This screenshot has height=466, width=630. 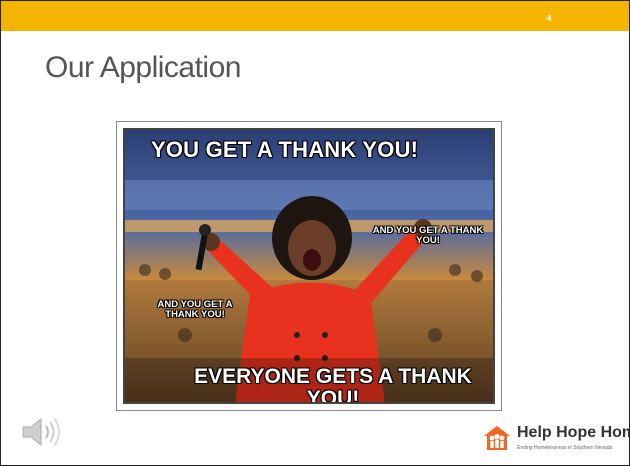 What do you see at coordinates (285, 149) in the screenshot?
I see `meme-top-caption: YOU GET A THANK YOU!` at bounding box center [285, 149].